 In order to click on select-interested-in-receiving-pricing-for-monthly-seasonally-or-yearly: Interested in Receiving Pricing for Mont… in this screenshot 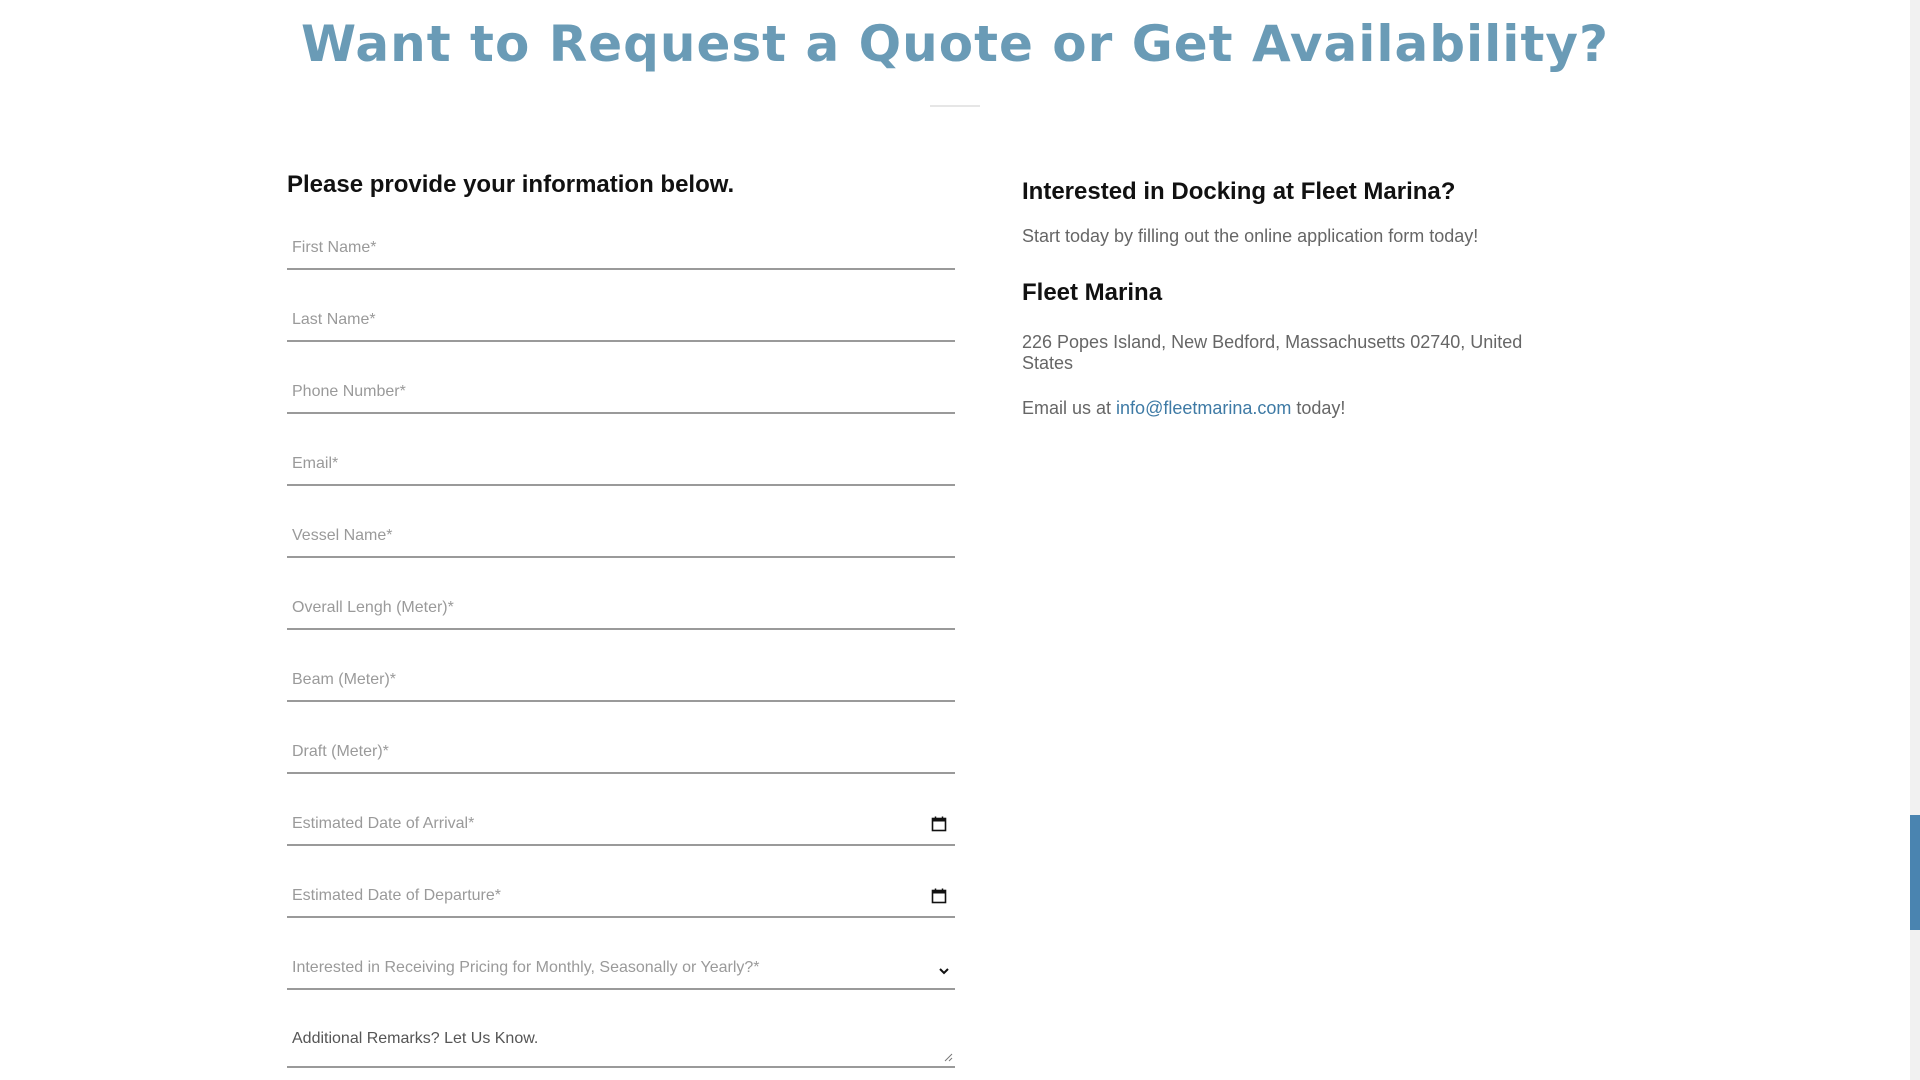, I will do `click(621, 954)`.